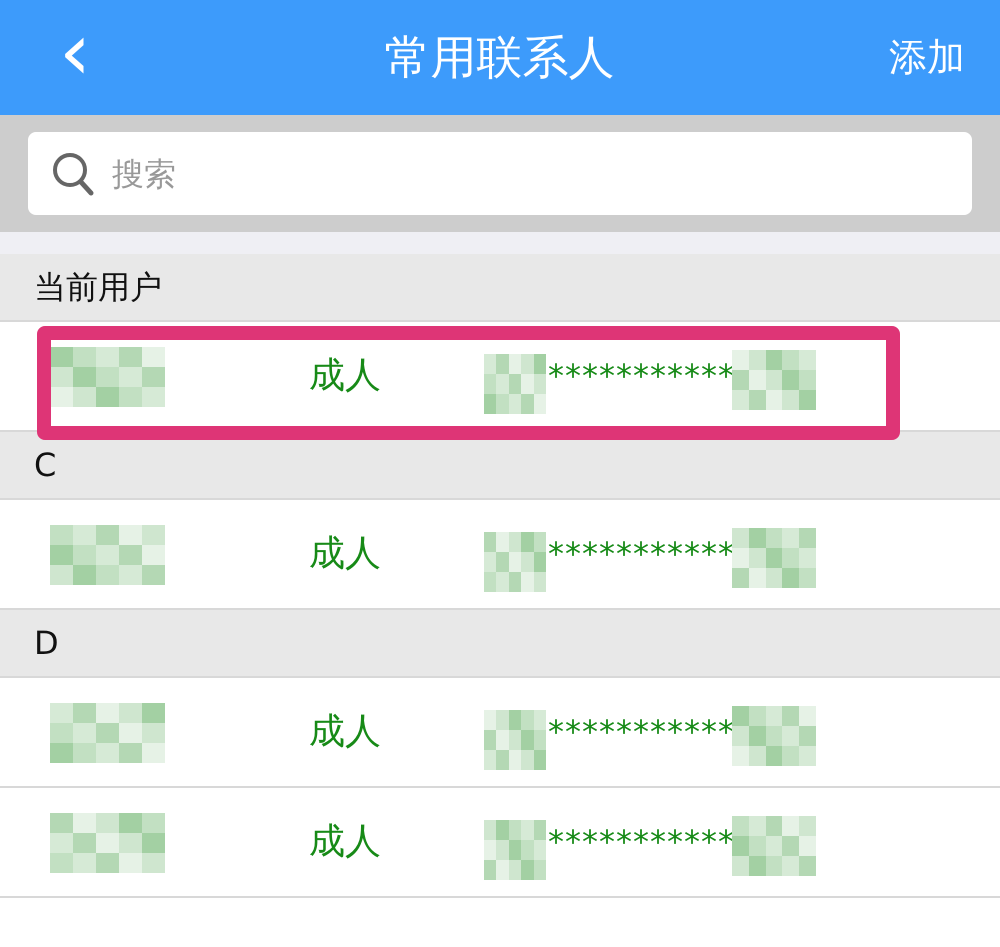  I want to click on search-icon, so click(73, 174).